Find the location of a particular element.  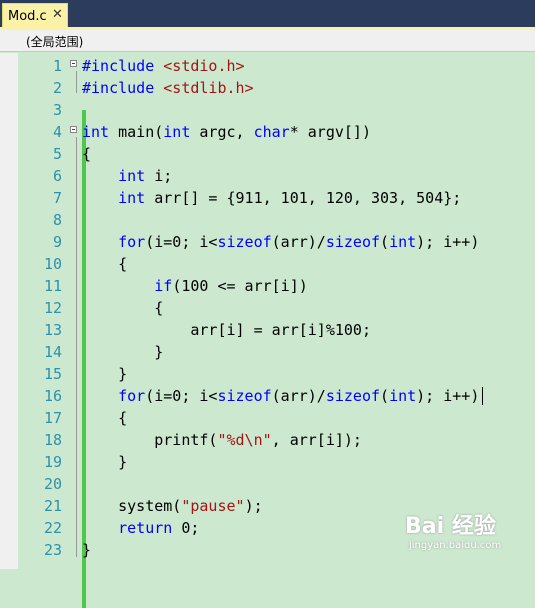

code-text: if(100 <= arr[i]) is located at coordinates (231, 286).